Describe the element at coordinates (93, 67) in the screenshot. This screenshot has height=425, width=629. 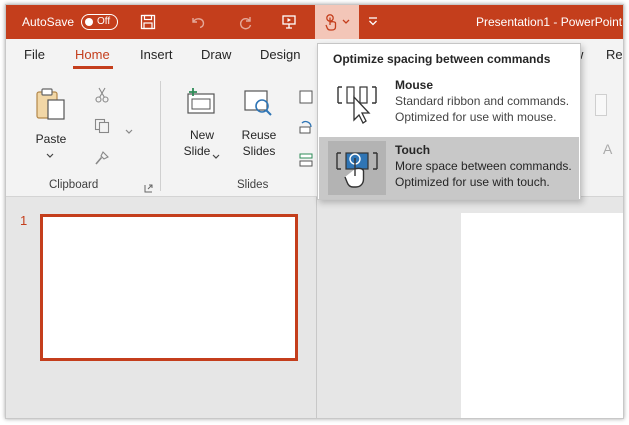
I see `active-tab-indicator` at that location.